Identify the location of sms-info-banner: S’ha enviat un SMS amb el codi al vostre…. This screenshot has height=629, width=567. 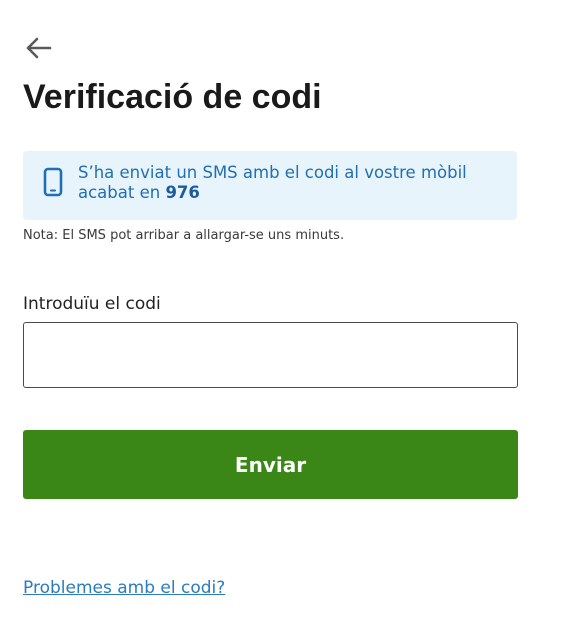
(270, 185).